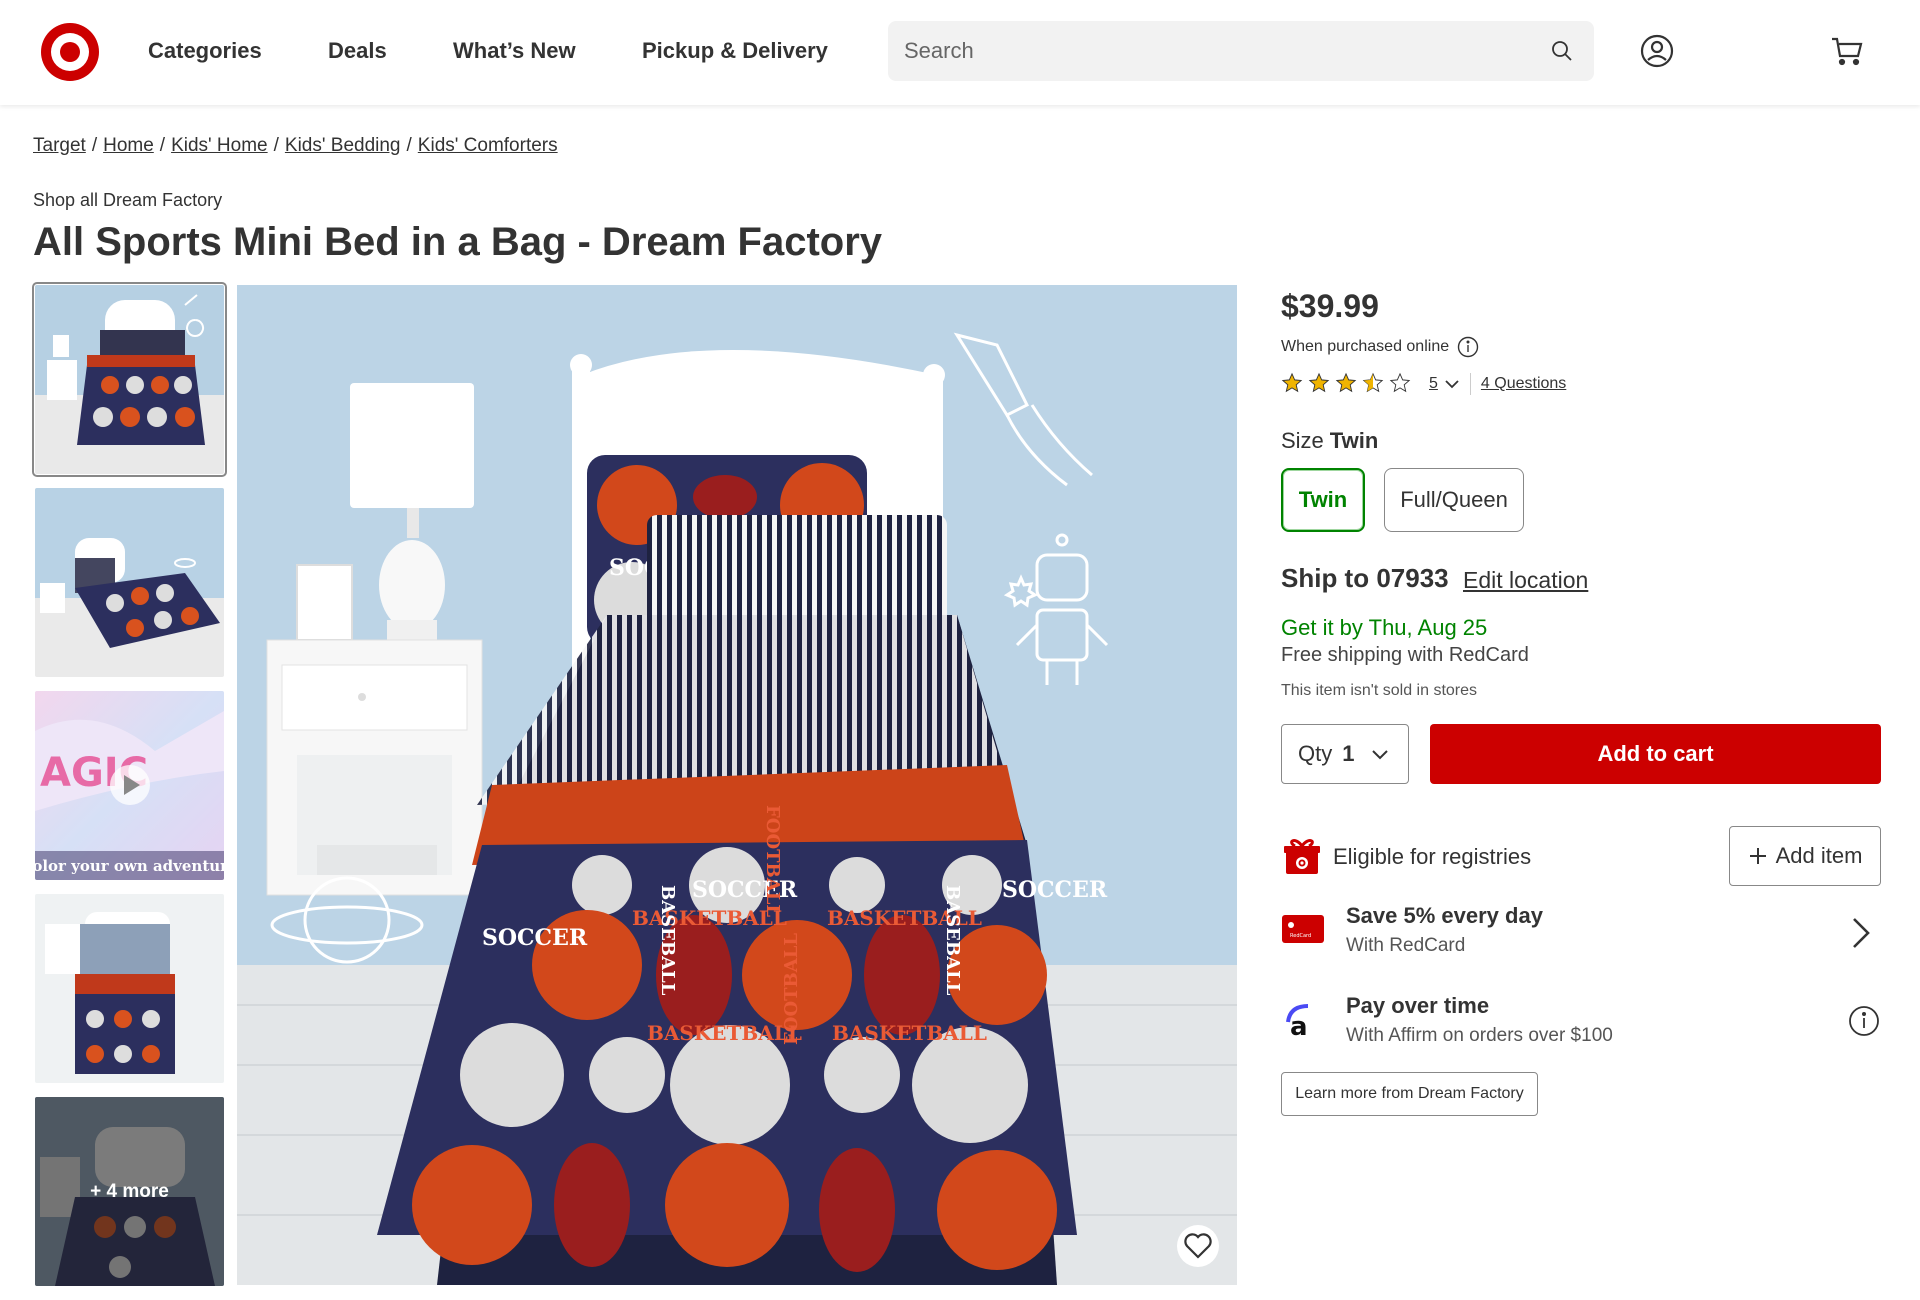 The image size is (1920, 1300). Describe the element at coordinates (1330, 306) in the screenshot. I see `product-price: $39.99` at that location.